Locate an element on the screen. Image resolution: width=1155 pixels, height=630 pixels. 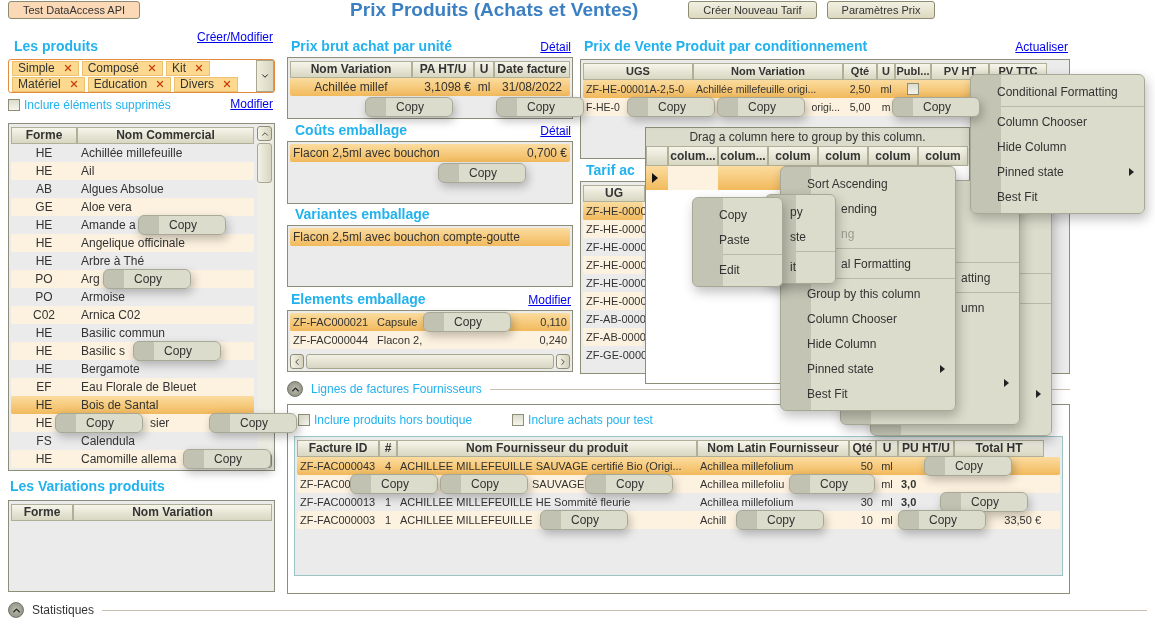
column-header: Nom Commercial is located at coordinates (165, 135).